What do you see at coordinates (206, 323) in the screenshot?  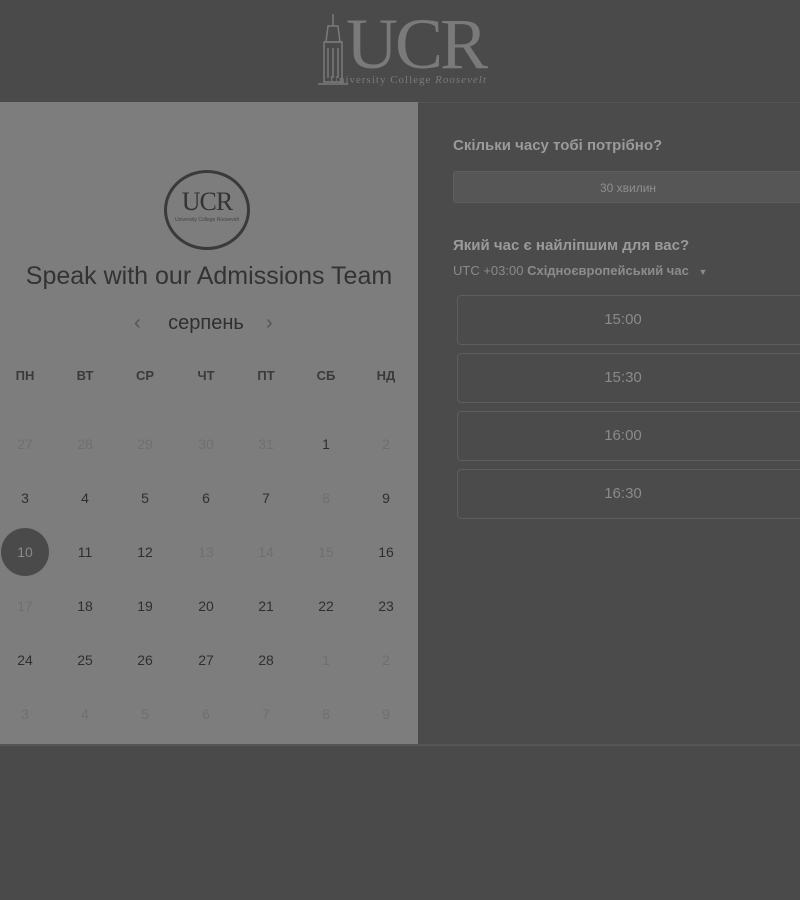 I see `month-label: серпень` at bounding box center [206, 323].